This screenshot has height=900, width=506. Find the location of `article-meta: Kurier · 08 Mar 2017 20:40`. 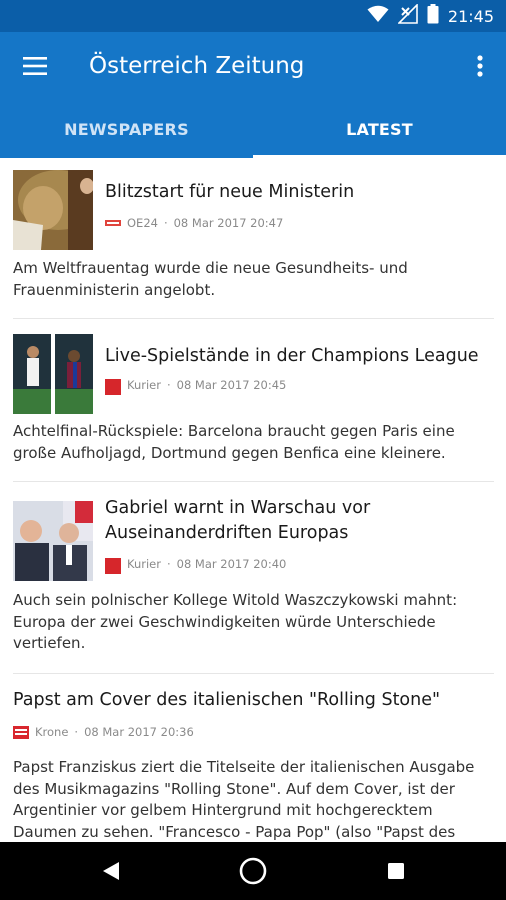

article-meta: Kurier · 08 Mar 2017 20:40 is located at coordinates (196, 565).